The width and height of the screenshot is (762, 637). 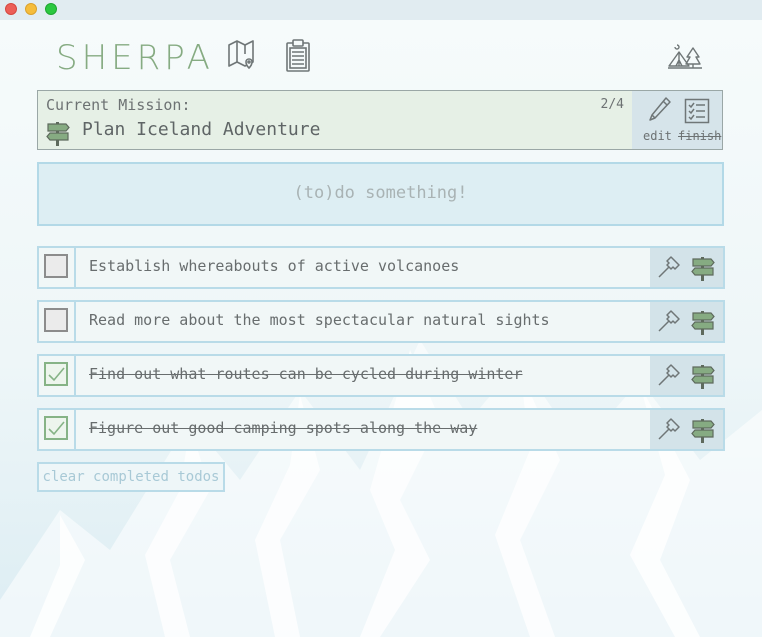 I want to click on edit-mission-button: edit, so click(x=657, y=136).